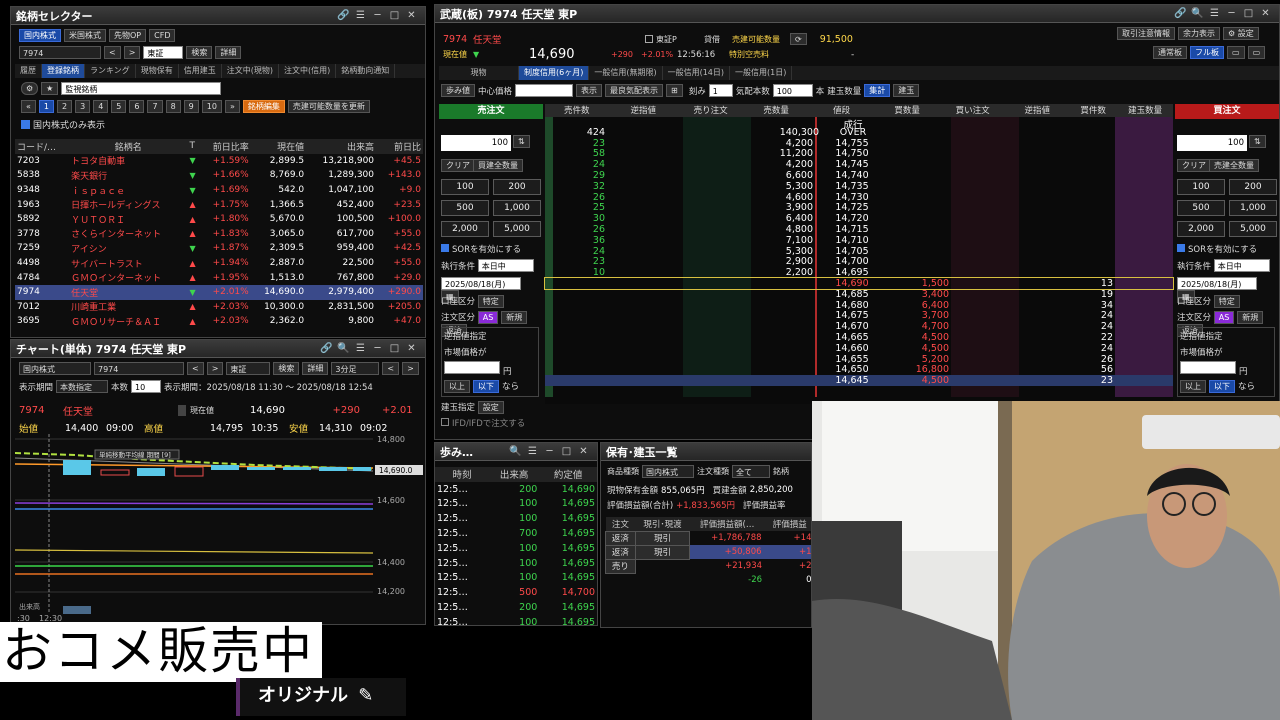 The image size is (1280, 720). Describe the element at coordinates (50, 88) in the screenshot. I see `star-icon: ★` at that location.